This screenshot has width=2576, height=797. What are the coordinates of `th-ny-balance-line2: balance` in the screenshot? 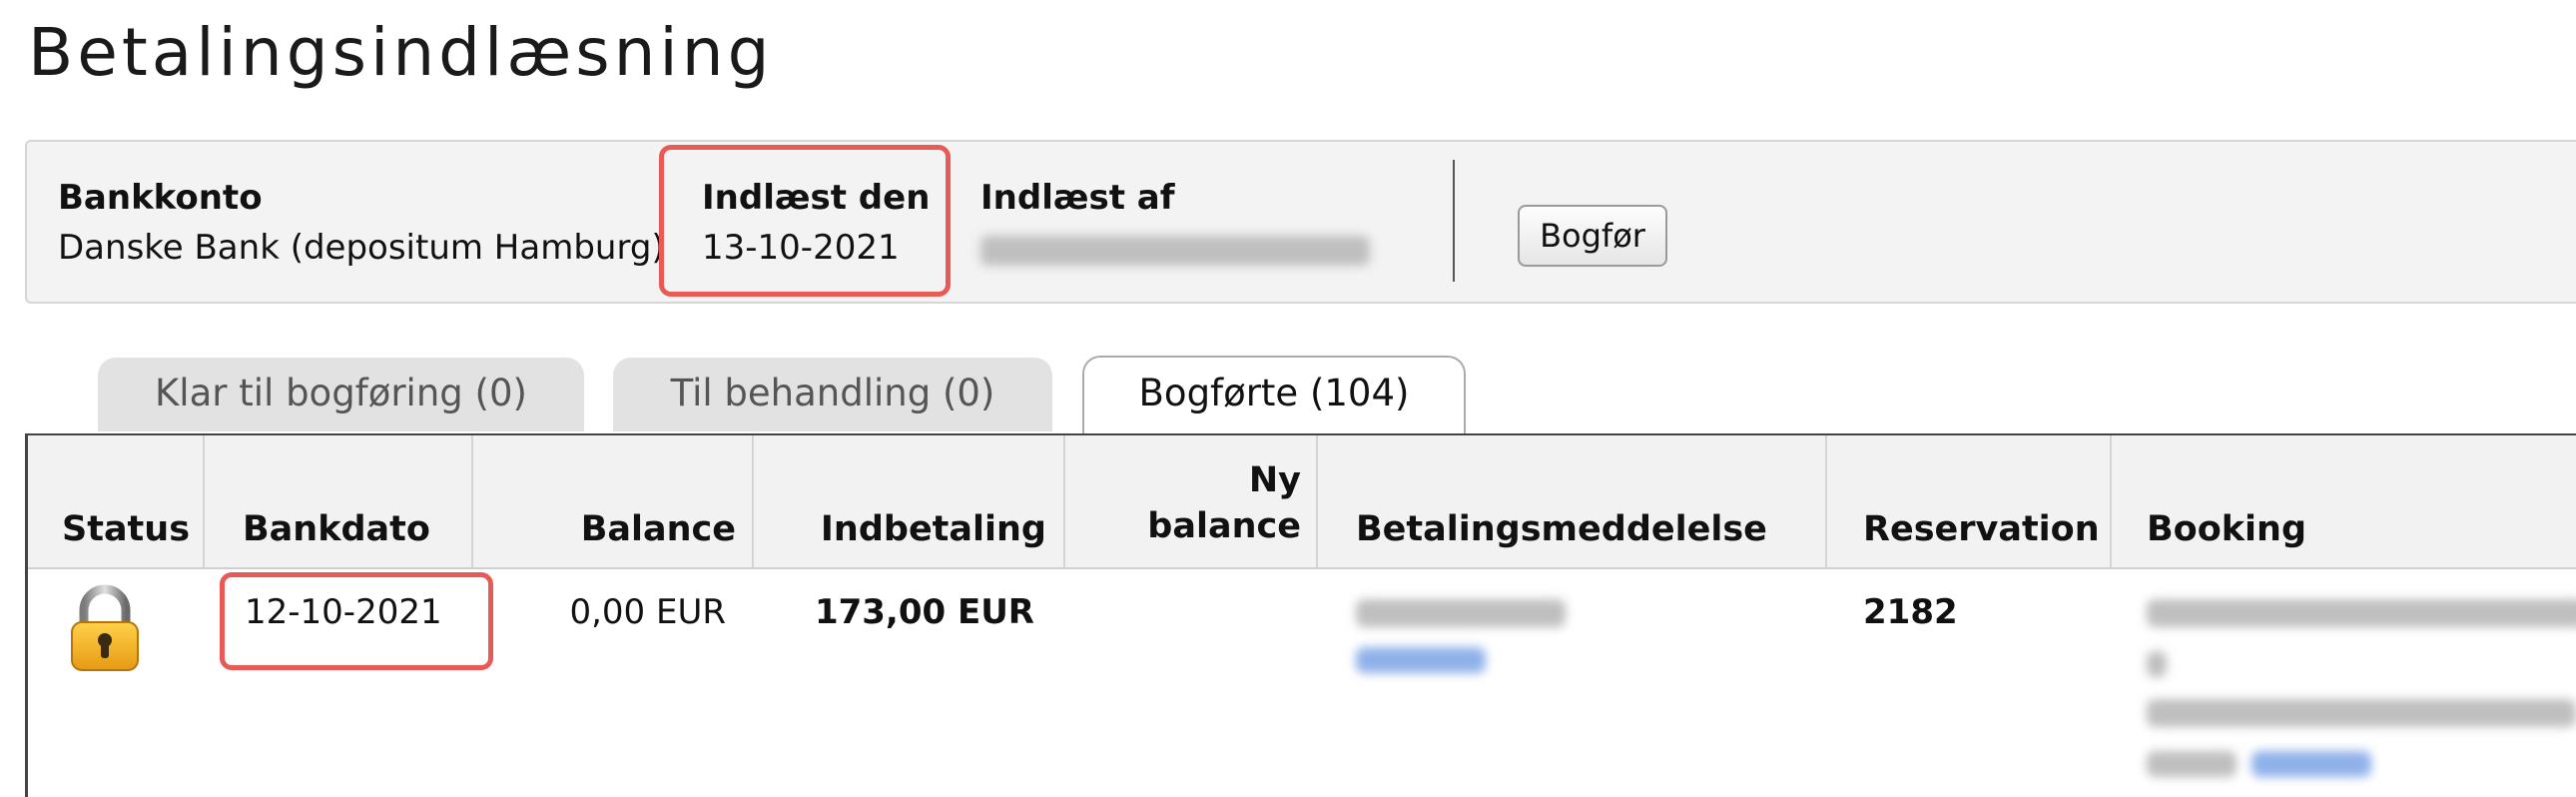 It's located at (1224, 526).